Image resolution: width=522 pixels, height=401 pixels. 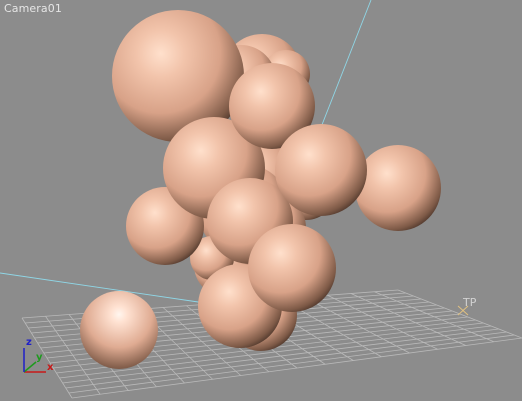 I want to click on axis-y-line, so click(x=30, y=367).